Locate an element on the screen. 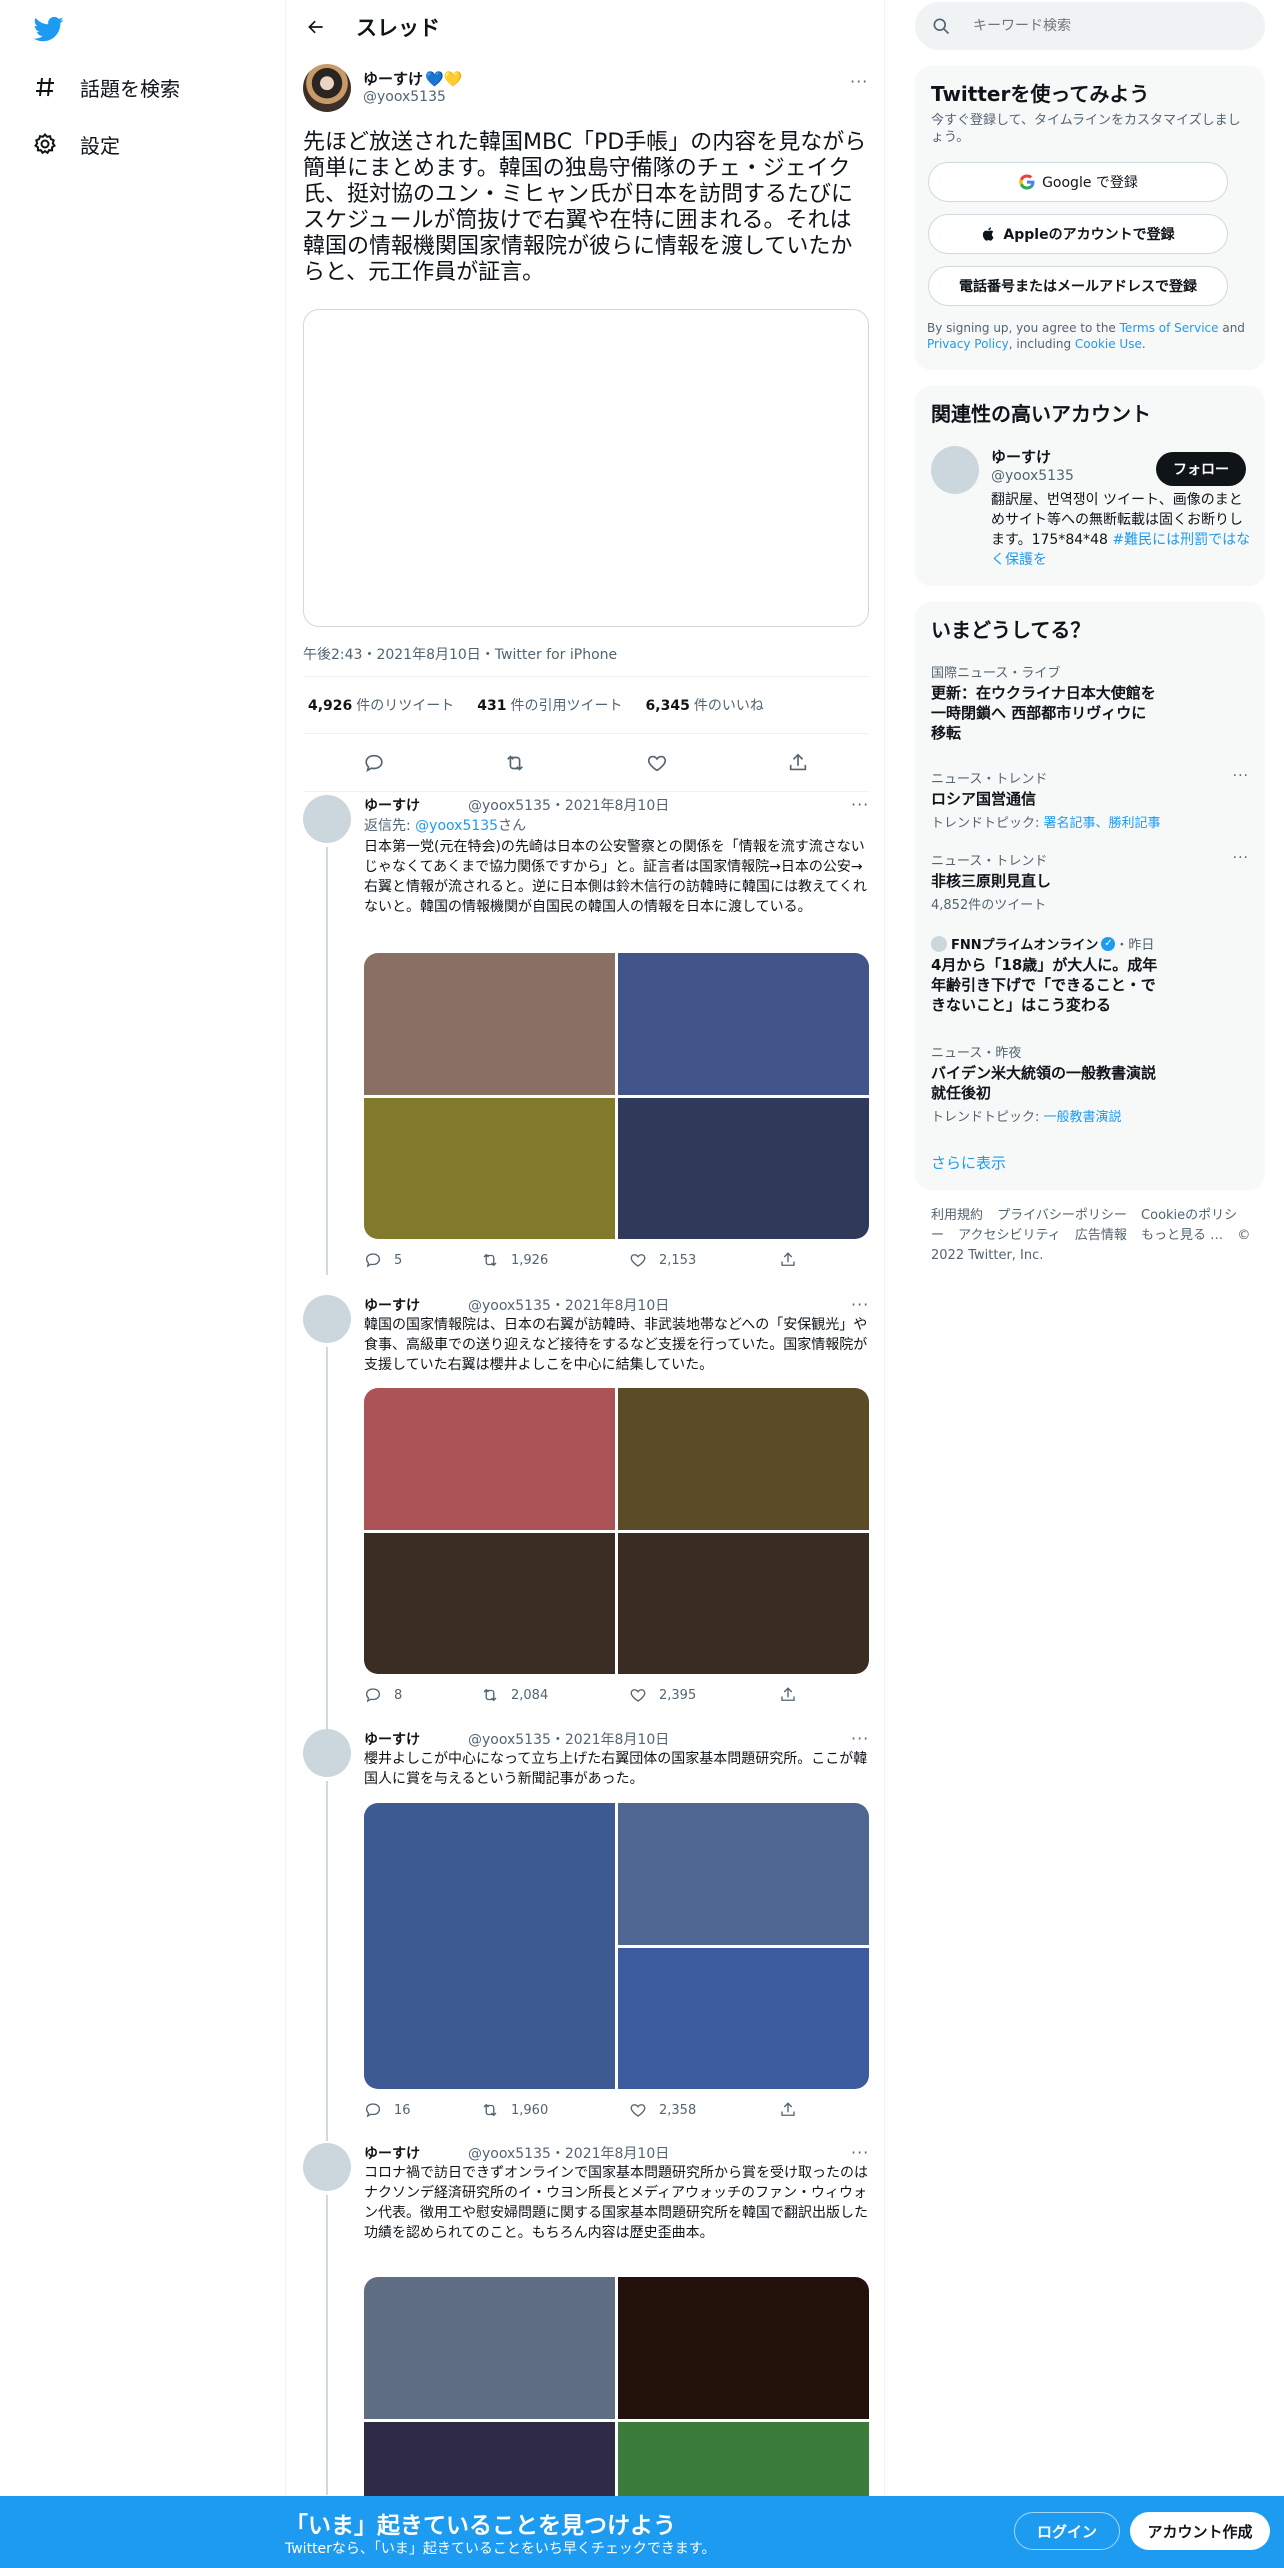 Image resolution: width=1284 pixels, height=2568 pixels. quote-count: 431 件の引用ツイート is located at coordinates (549, 705).